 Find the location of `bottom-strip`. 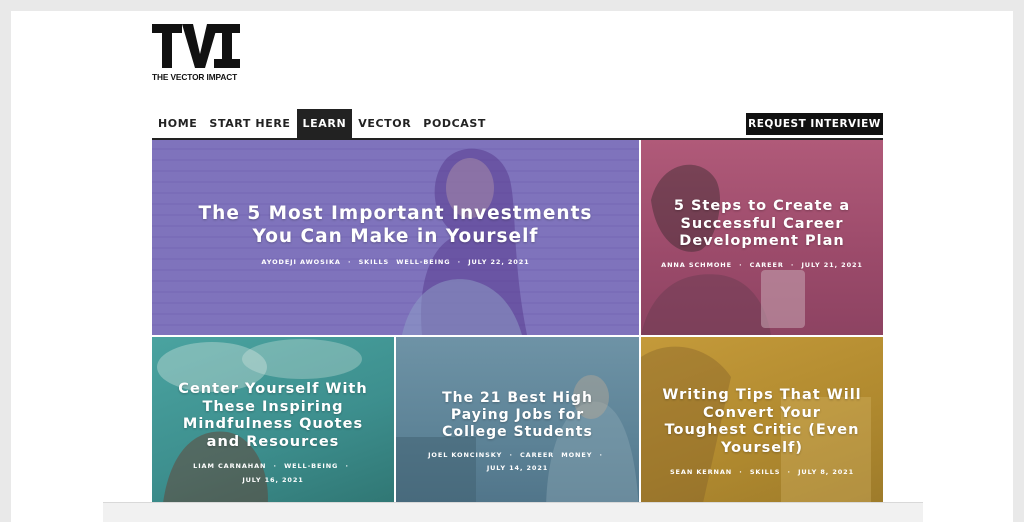

bottom-strip is located at coordinates (513, 512).